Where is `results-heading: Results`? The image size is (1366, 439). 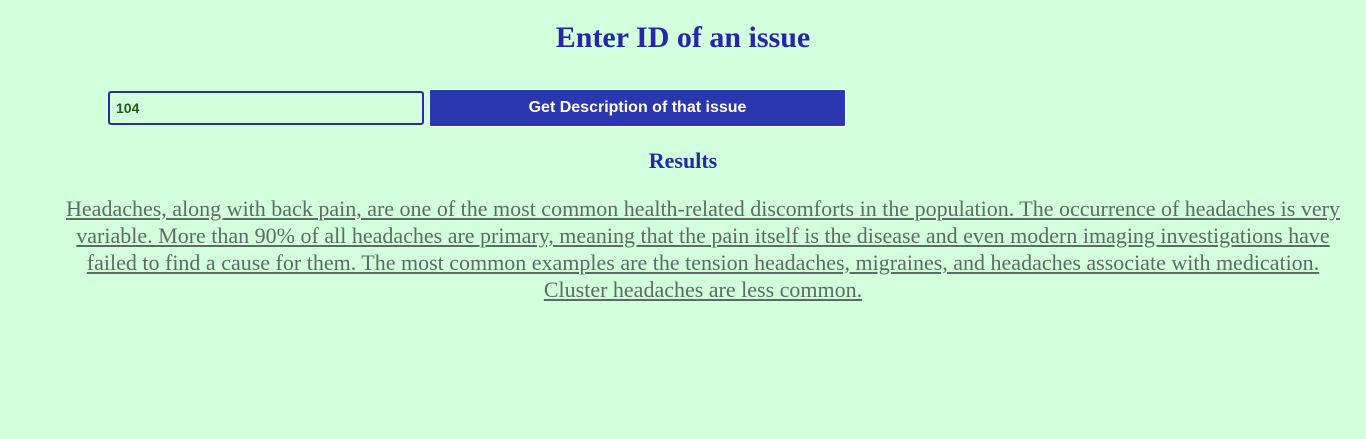
results-heading: Results is located at coordinates (683, 160).